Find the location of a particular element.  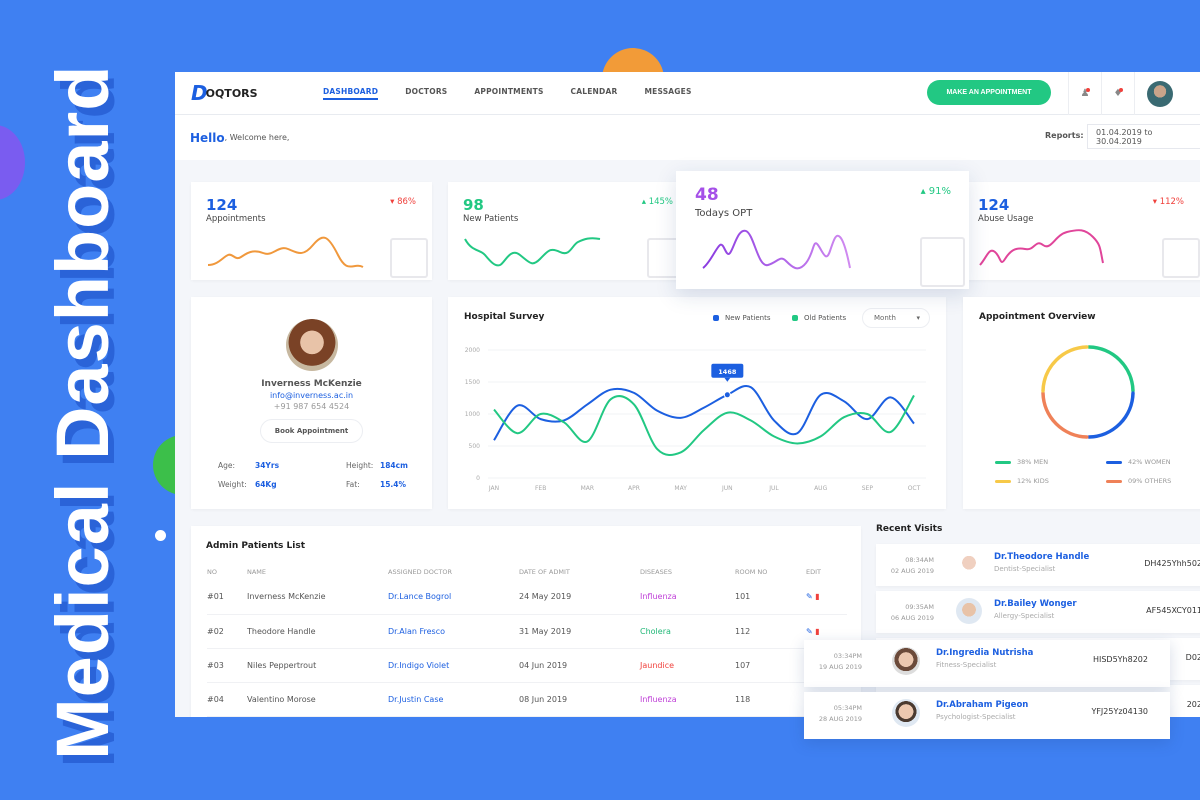

tooltip-label: 1468 is located at coordinates (727, 372).